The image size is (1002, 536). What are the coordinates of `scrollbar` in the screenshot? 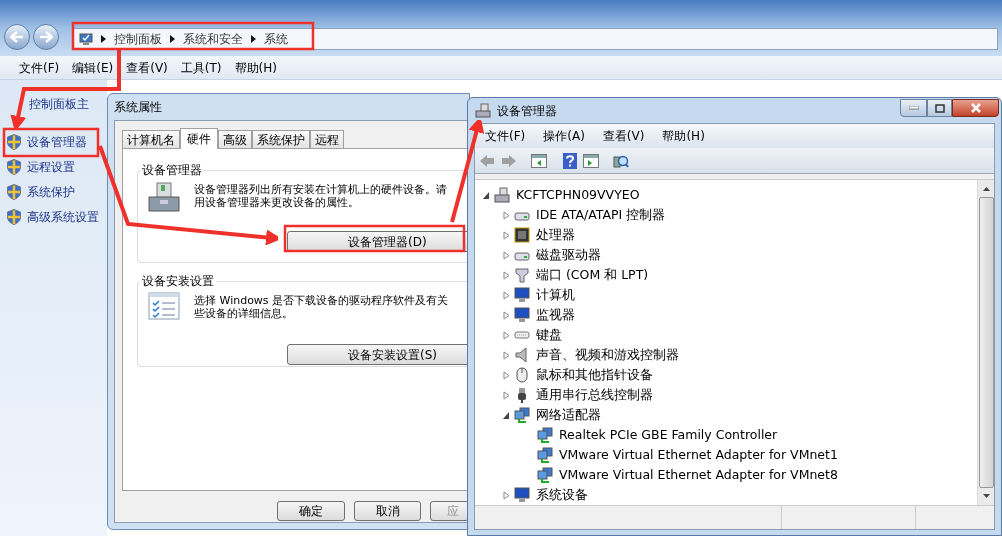 It's located at (985, 342).